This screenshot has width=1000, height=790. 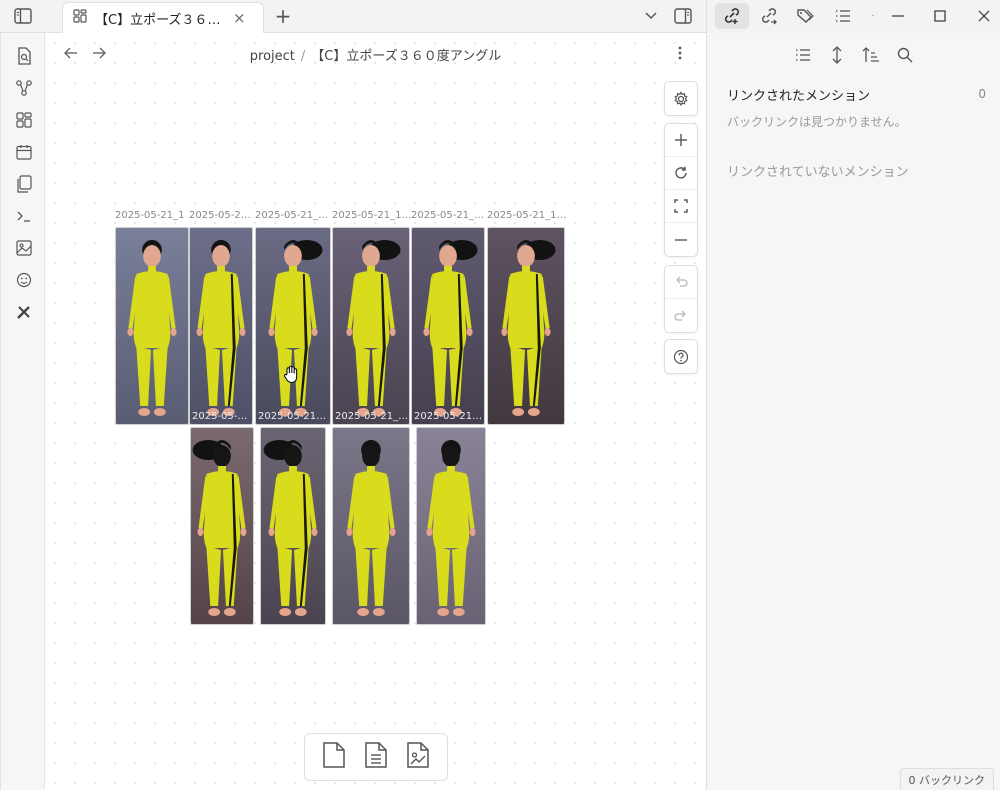 I want to click on redo-icon, so click(x=681, y=315).